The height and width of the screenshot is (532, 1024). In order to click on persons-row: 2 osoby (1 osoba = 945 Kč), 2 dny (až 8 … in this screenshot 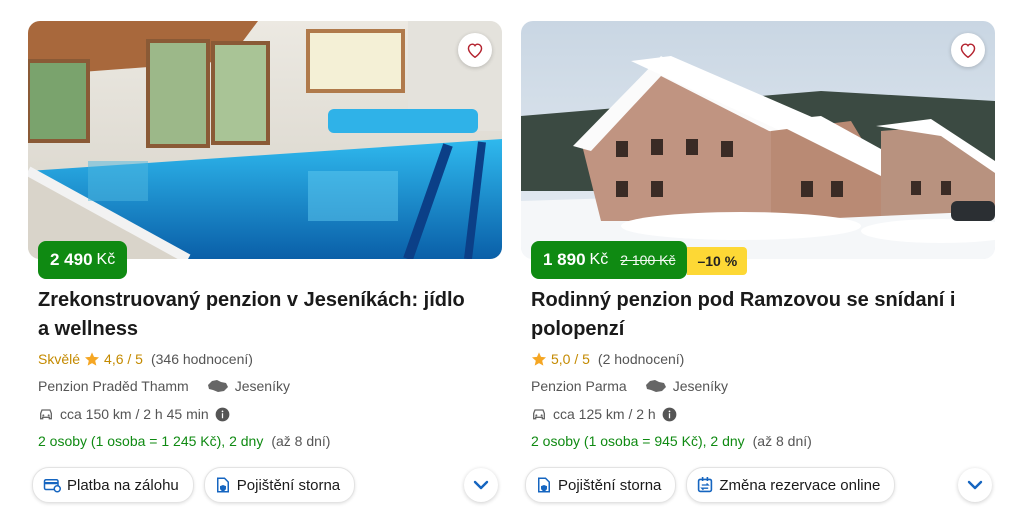, I will do `click(671, 441)`.